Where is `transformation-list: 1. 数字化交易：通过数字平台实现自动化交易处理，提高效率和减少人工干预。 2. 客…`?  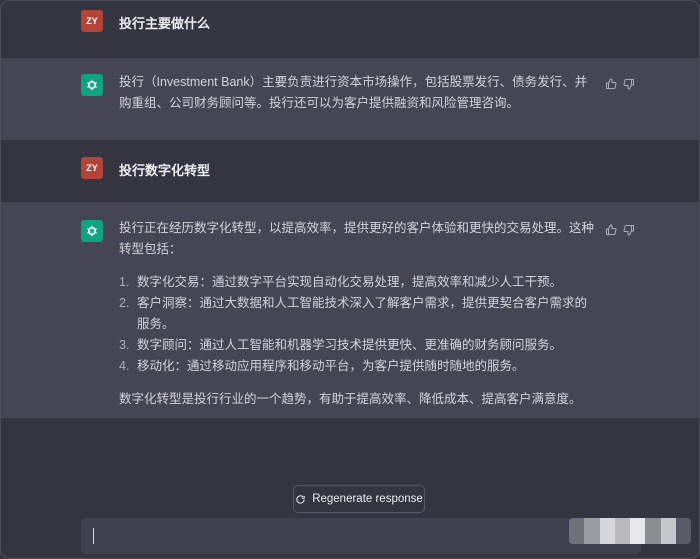 transformation-list: 1. 数字化交易：通过数字平台实现自动化交易处理，提高效率和减少人工干预。 2. 客… is located at coordinates (356, 324).